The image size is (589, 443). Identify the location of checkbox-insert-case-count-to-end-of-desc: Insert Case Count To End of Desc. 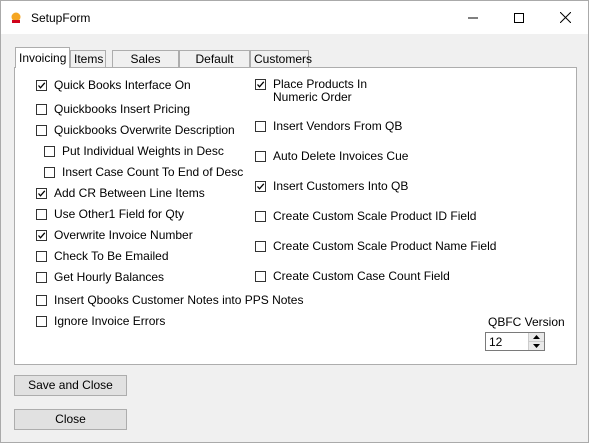
(143, 172).